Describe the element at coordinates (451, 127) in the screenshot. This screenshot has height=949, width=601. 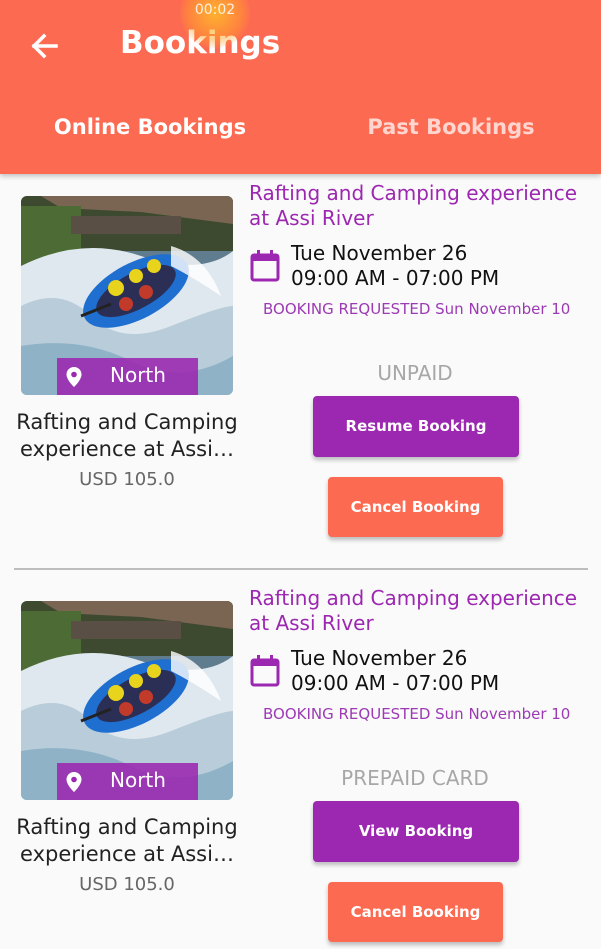
I see `tab-past-bookings: Past Bookings` at that location.